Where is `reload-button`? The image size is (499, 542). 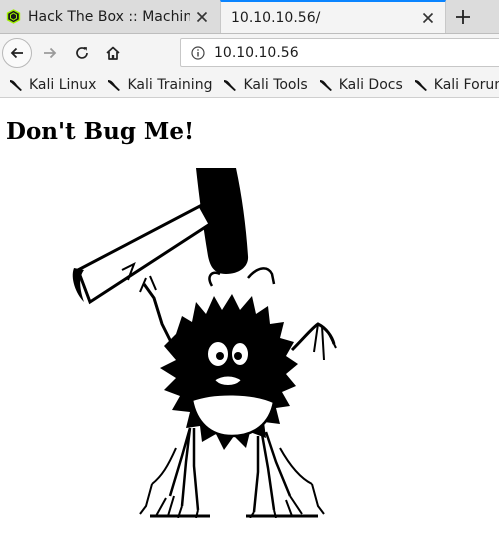
reload-button is located at coordinates (82, 53).